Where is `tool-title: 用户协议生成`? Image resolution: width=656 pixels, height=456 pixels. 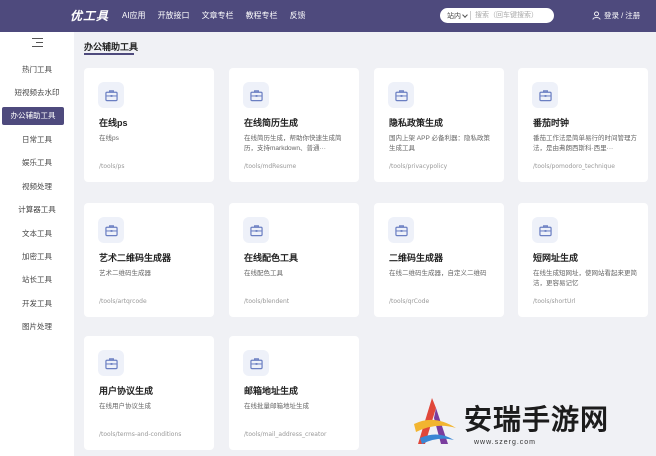
tool-title: 用户协议生成 is located at coordinates (126, 391).